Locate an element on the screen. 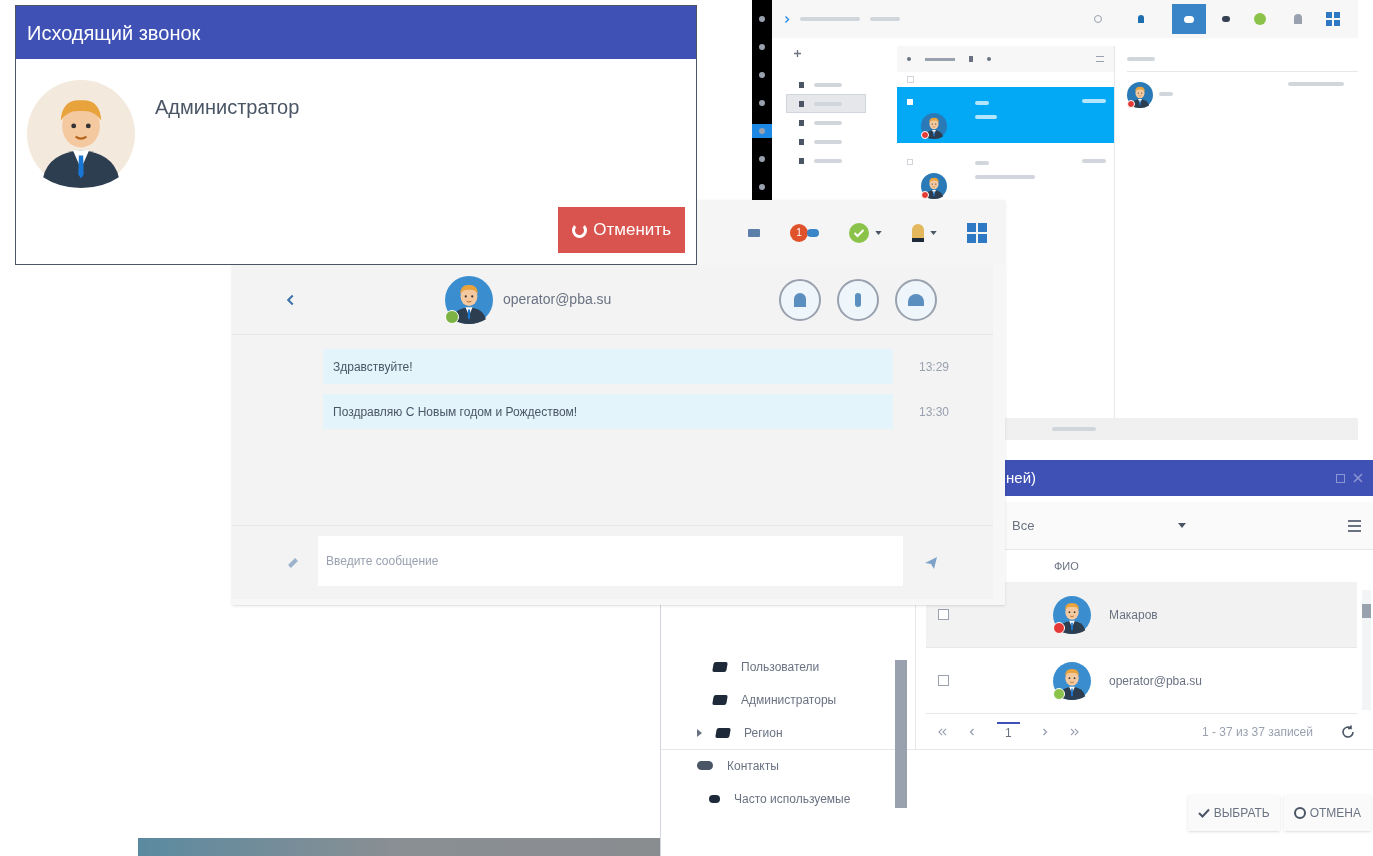 This screenshot has width=1373, height=856. chat-bubble-icon is located at coordinates (714, 798).